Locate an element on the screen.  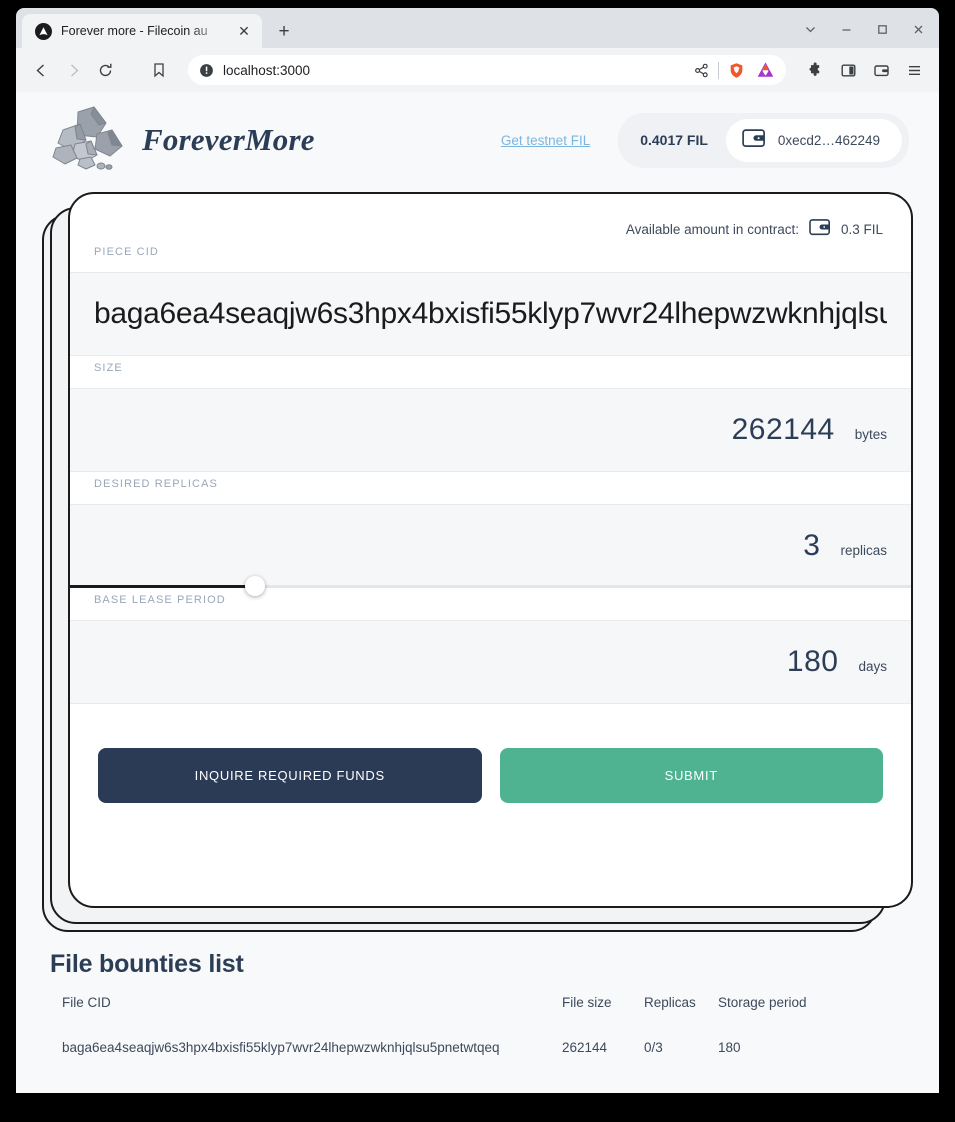
column-header-replicas: Replicas is located at coordinates (670, 1002).